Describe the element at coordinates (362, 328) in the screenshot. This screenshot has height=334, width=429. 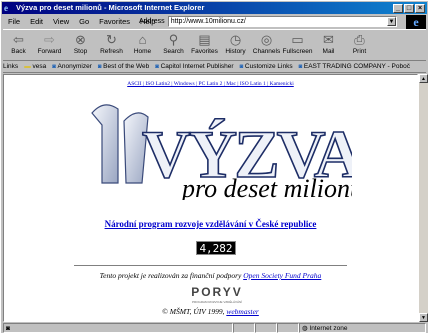
I see `status-zone: ◍ Internet zone` at that location.